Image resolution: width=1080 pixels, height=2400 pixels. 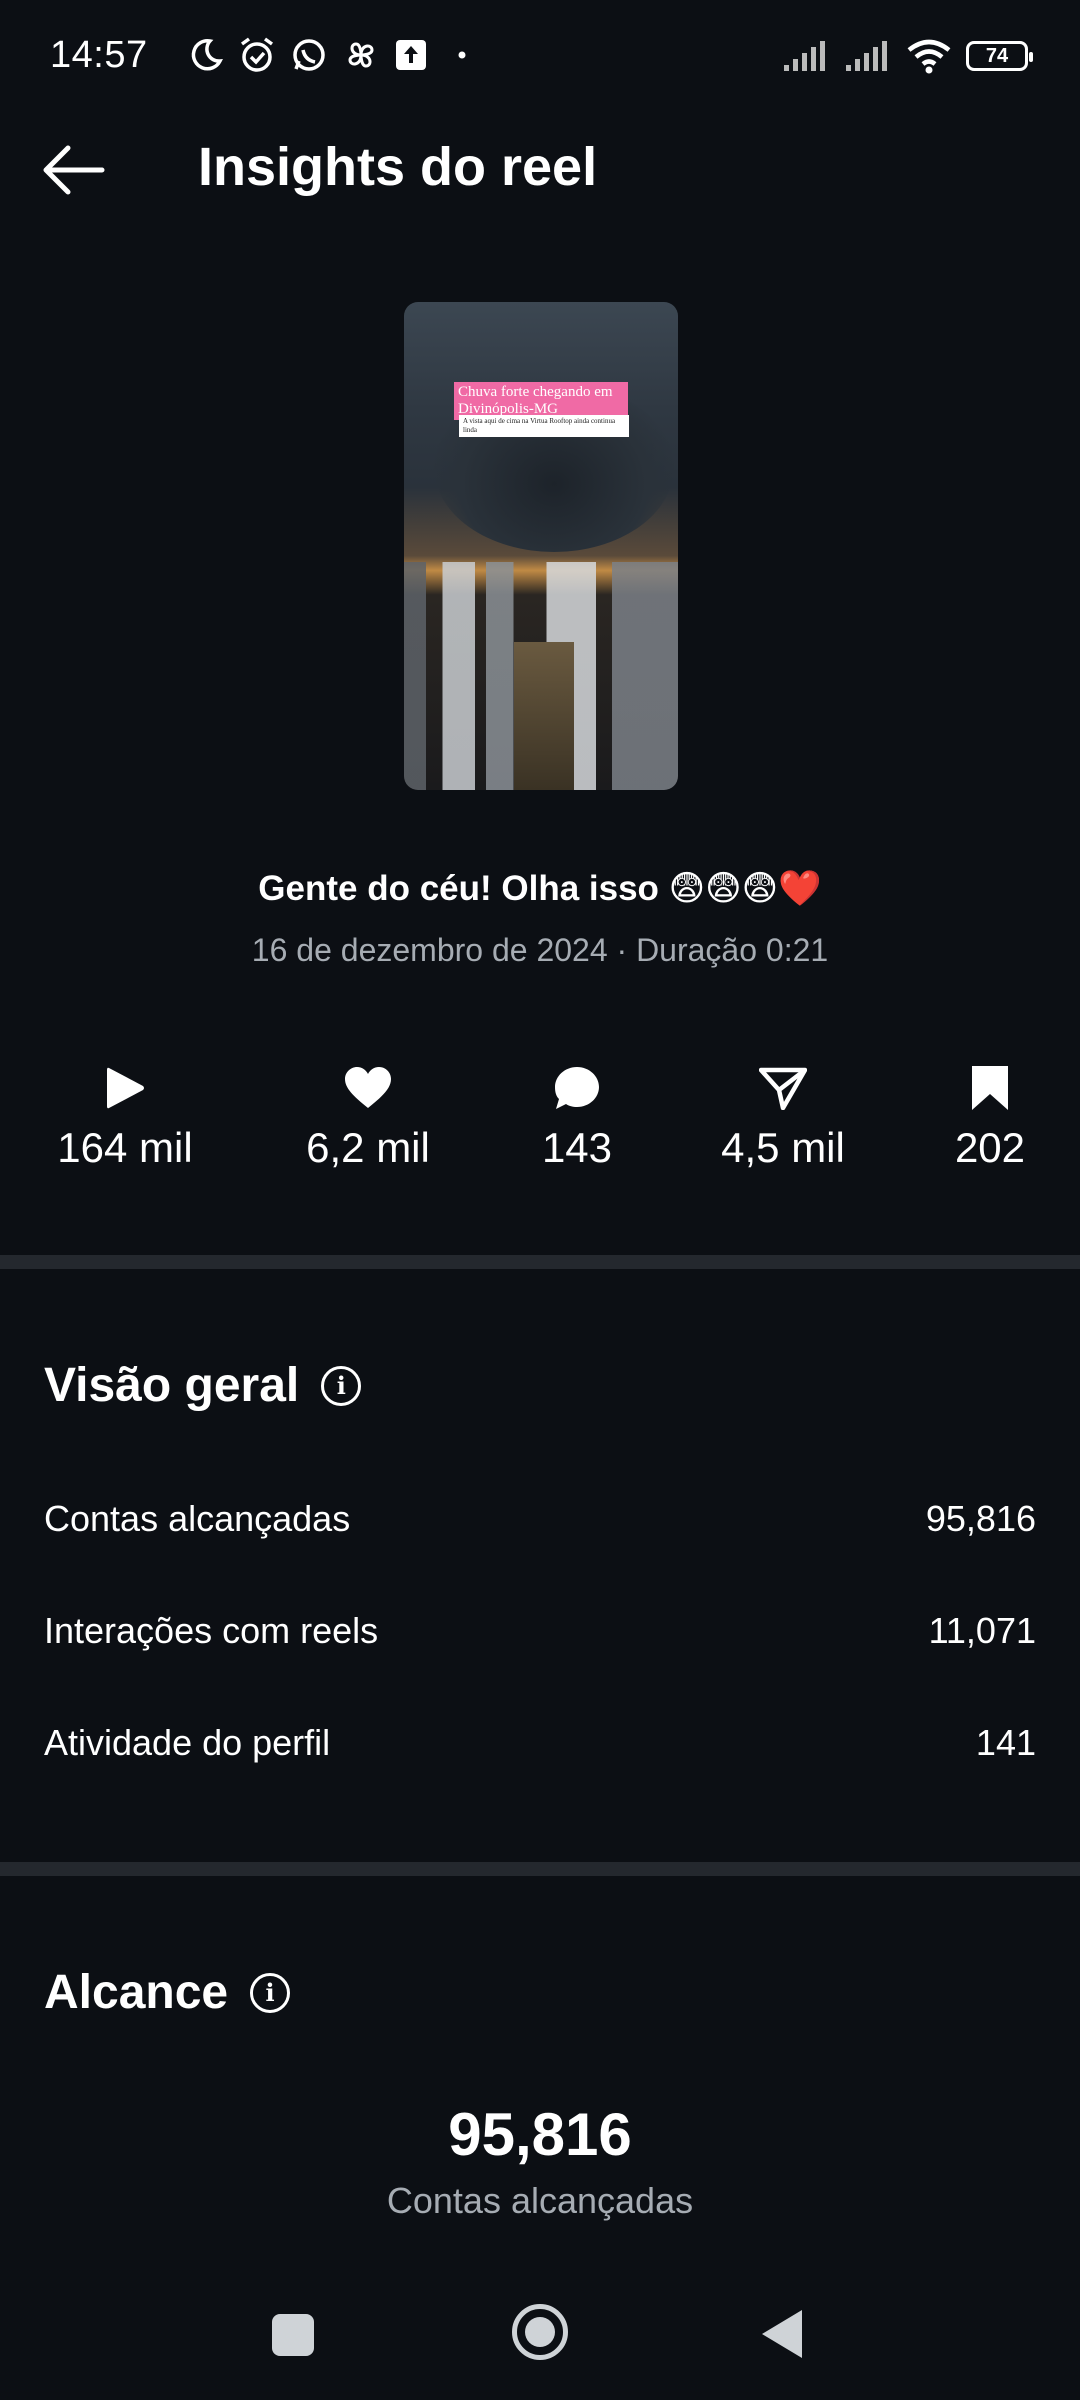 What do you see at coordinates (540, 2134) in the screenshot?
I see `reach-value: 95,816` at bounding box center [540, 2134].